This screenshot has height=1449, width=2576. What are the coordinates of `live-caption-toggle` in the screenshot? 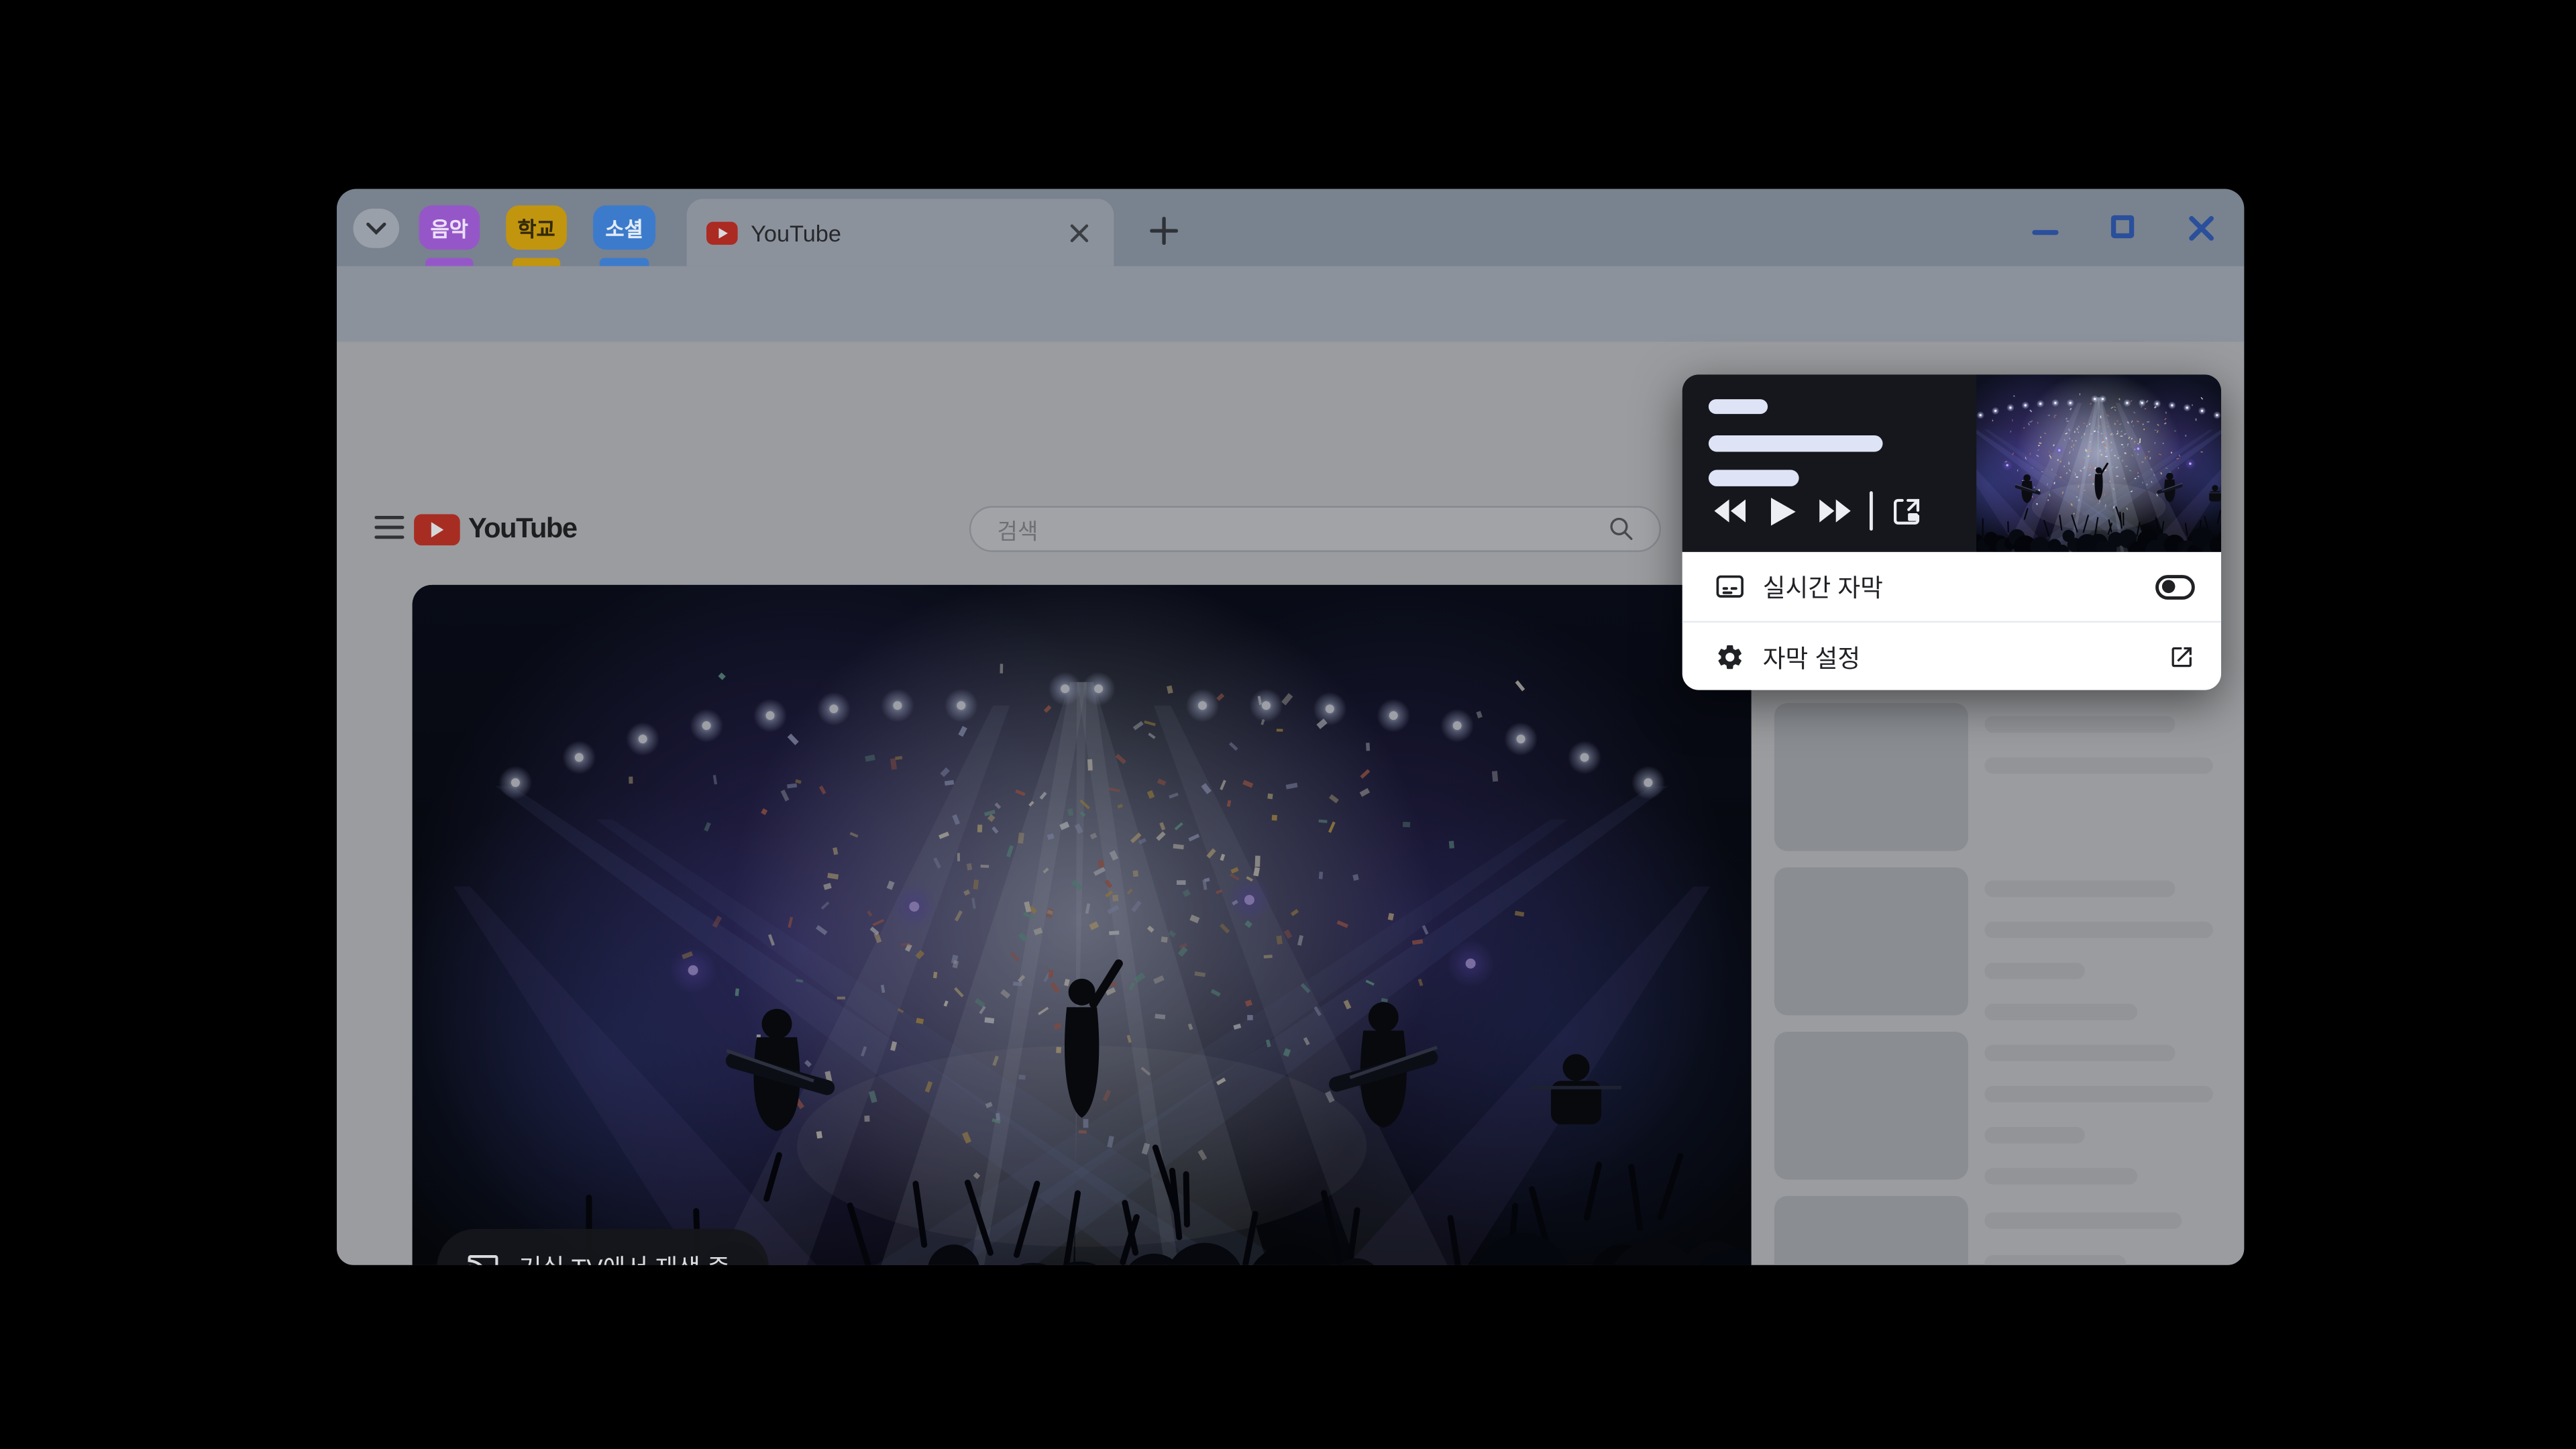 It's located at (2175, 586).